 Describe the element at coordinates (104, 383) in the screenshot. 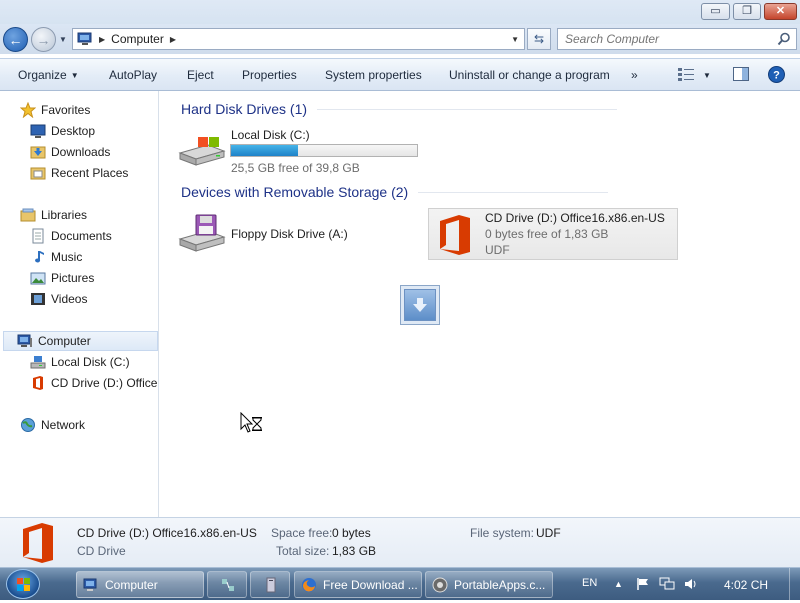

I see `nav-cd-drive-label: CD Drive (D:) Office16.x86.en-US` at that location.